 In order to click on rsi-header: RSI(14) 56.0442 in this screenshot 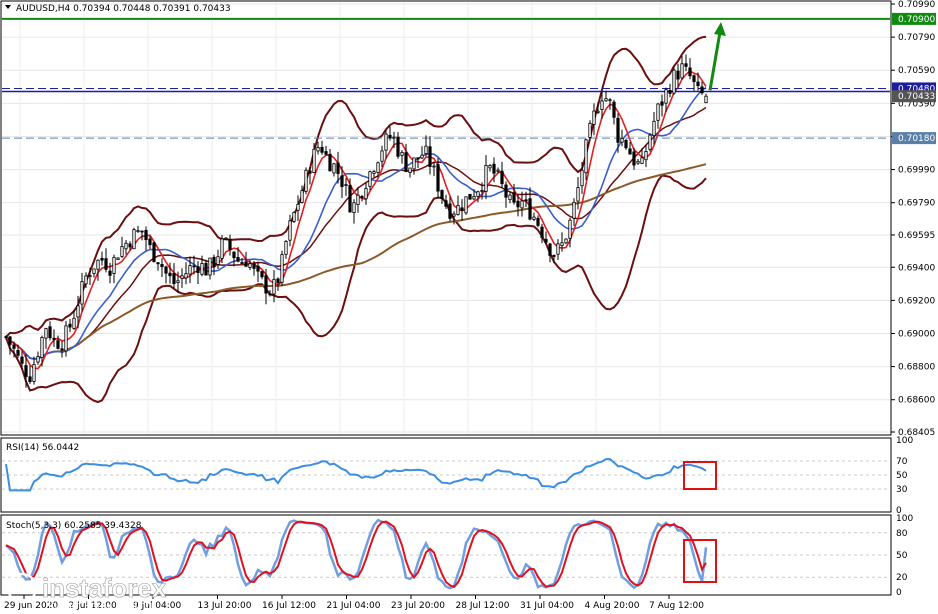, I will do `click(42, 448)`.